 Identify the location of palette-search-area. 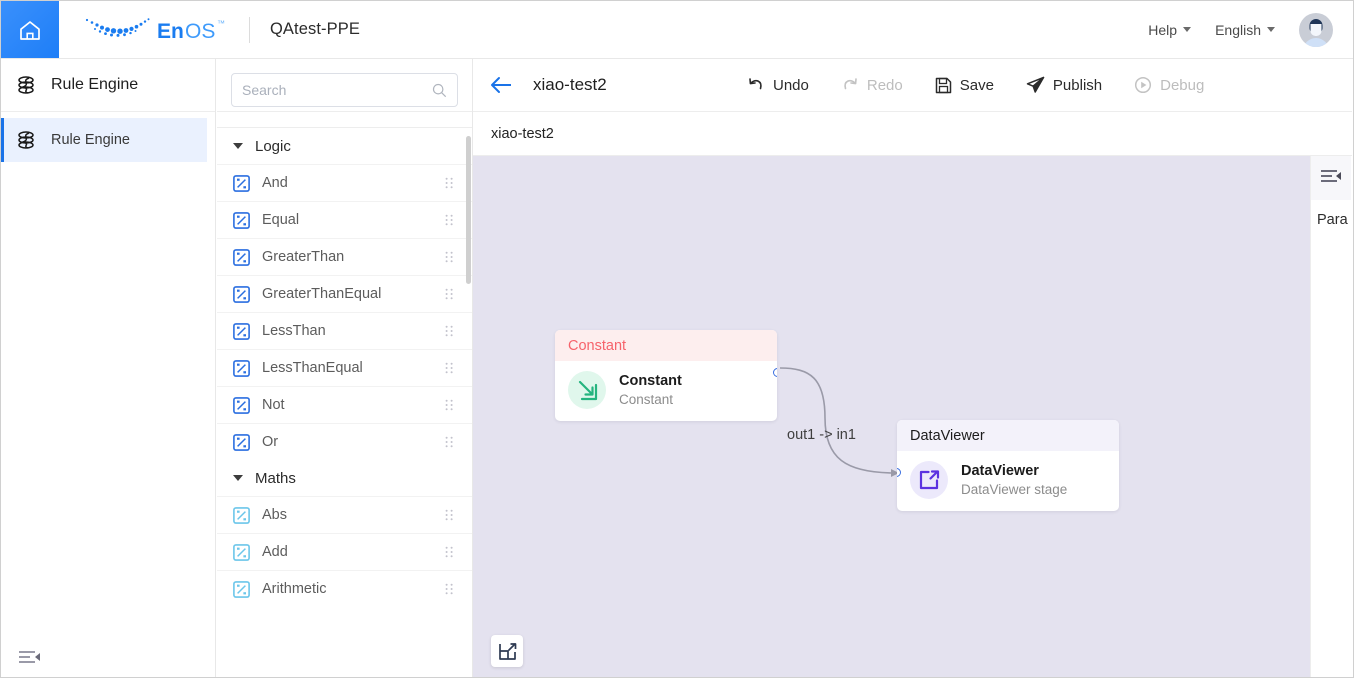
(344, 85).